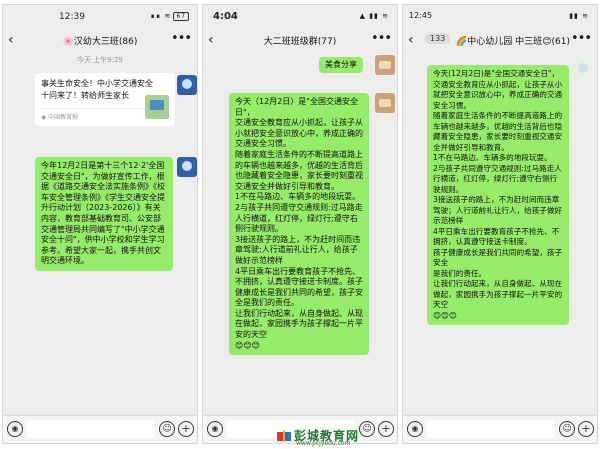  What do you see at coordinates (579, 16) in the screenshot?
I see `status-icons: ▮▮ ≋` at bounding box center [579, 16].